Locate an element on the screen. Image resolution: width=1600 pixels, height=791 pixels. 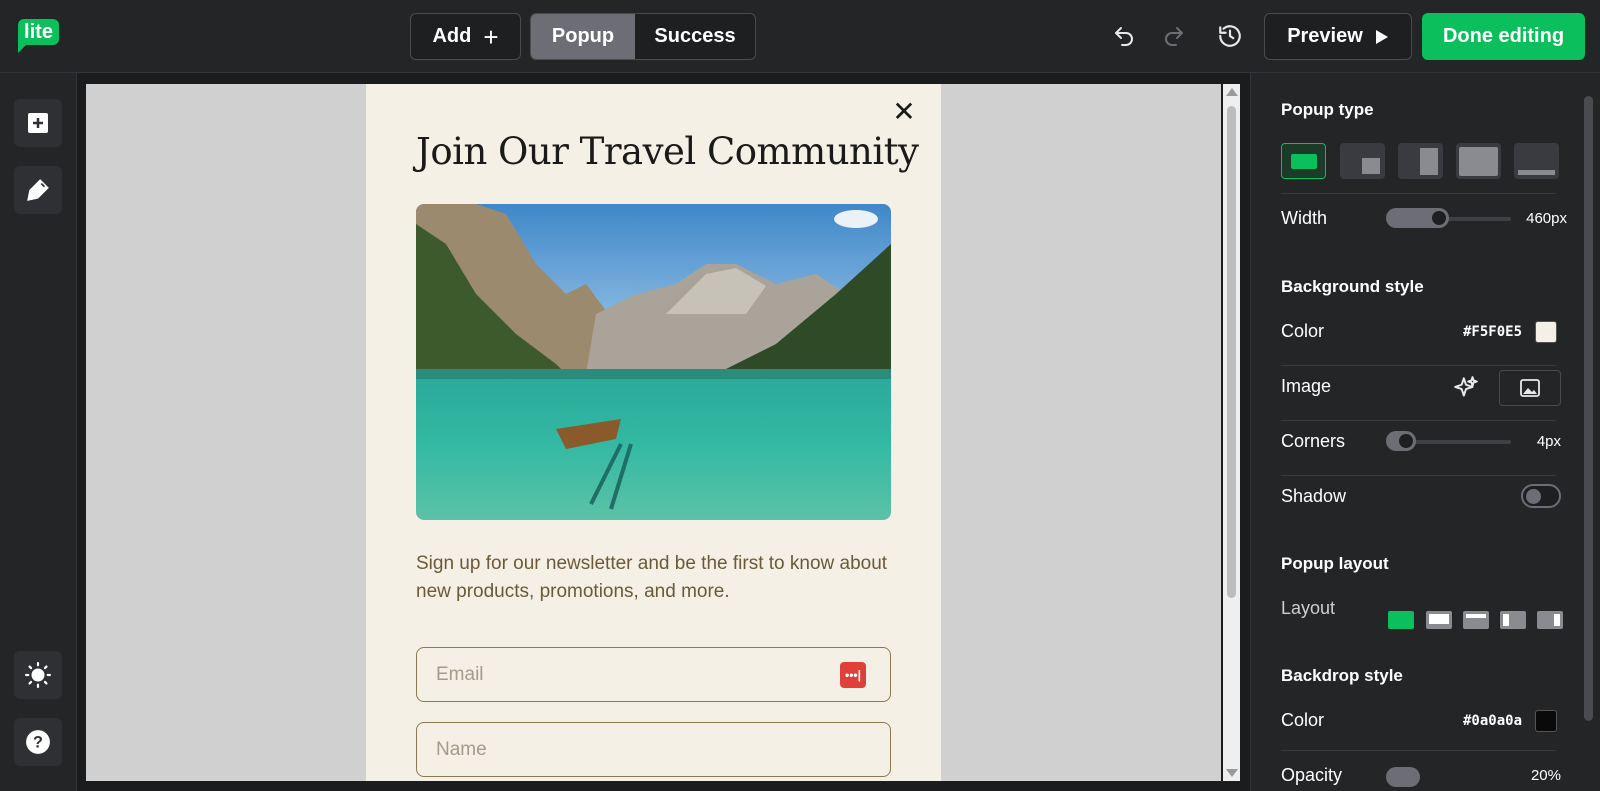
help-icon: ? is located at coordinates (38, 742).